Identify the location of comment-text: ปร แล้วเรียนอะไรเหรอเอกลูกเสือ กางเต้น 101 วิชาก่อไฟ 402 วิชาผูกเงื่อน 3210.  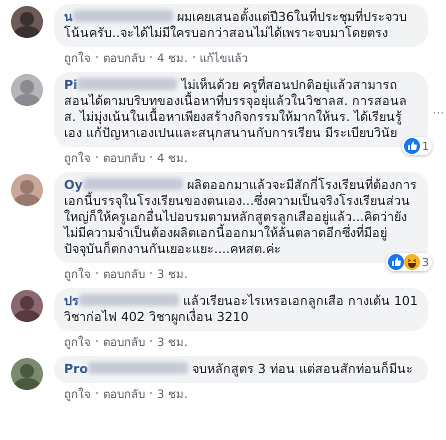
(241, 309).